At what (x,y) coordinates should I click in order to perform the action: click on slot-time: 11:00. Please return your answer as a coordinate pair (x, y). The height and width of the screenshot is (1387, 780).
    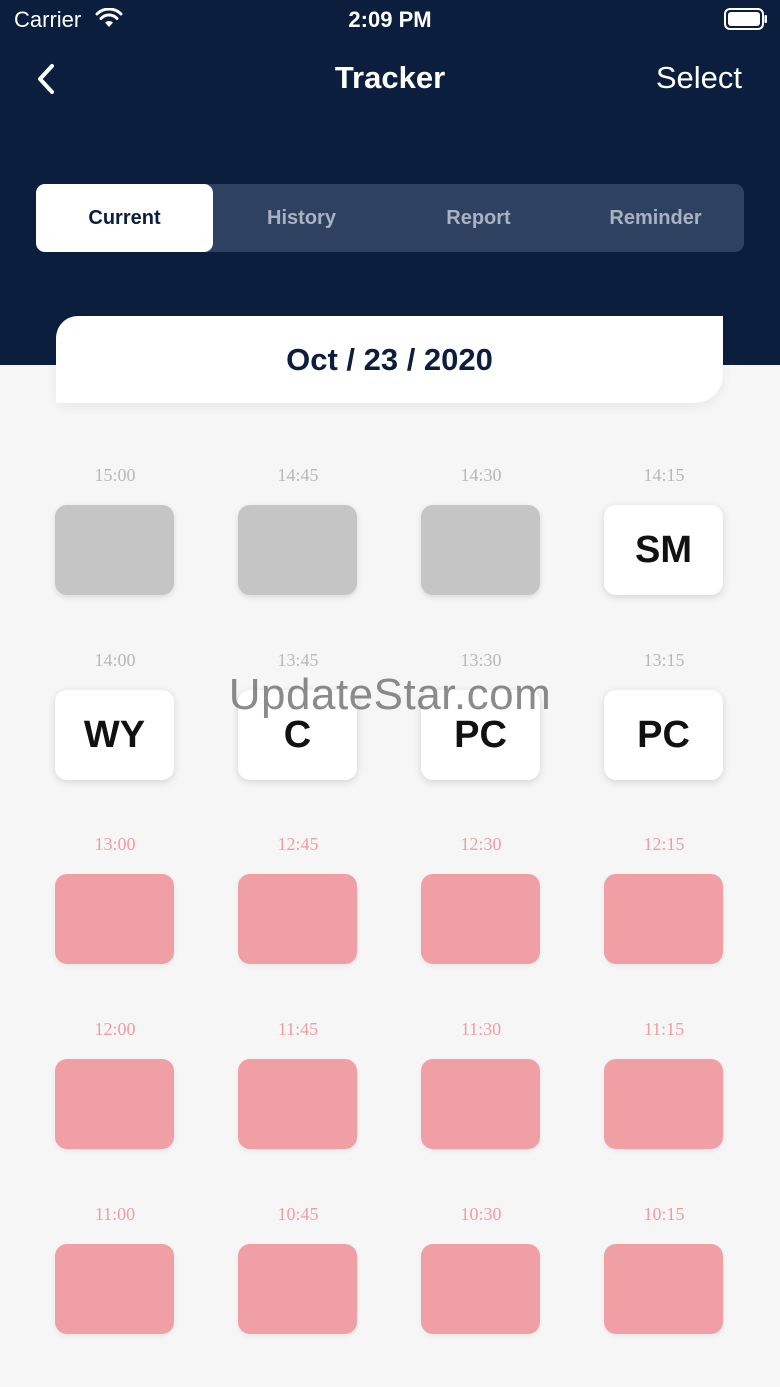
    Looking at the image, I should click on (115, 1214).